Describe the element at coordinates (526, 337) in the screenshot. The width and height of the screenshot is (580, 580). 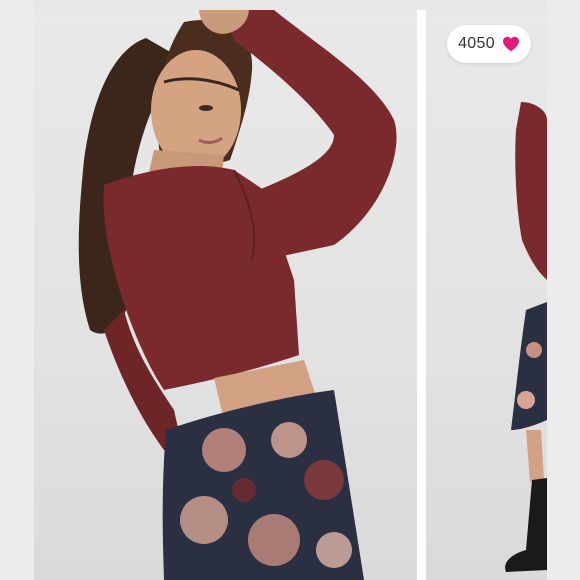
I see `model-partial-illustration` at that location.